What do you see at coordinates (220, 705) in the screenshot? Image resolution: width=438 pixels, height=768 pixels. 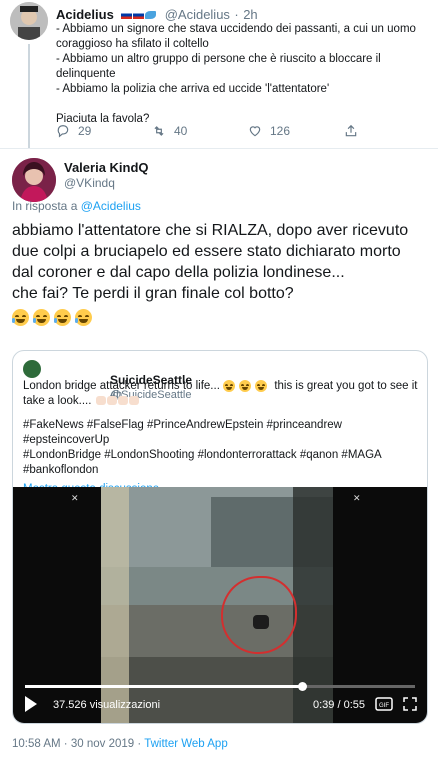 I see `video-controls: 37.526 visualizzazioni 0:39 / 0:55 GIF` at bounding box center [220, 705].